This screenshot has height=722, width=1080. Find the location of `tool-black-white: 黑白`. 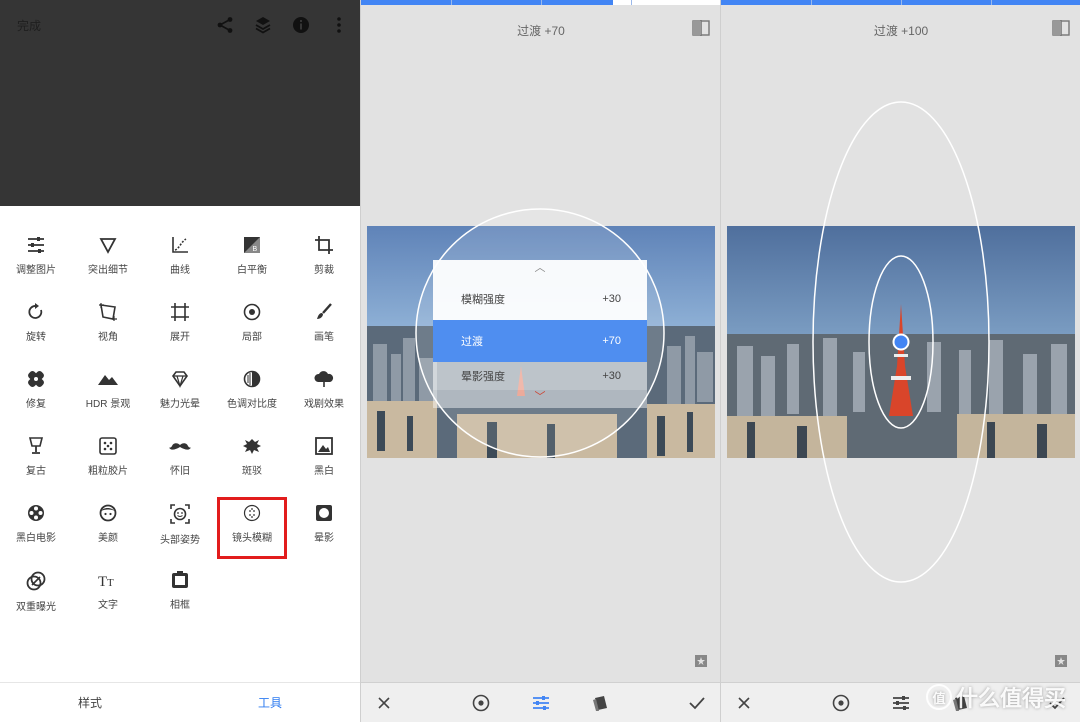

tool-black-white: 黑白 is located at coordinates (324, 461).